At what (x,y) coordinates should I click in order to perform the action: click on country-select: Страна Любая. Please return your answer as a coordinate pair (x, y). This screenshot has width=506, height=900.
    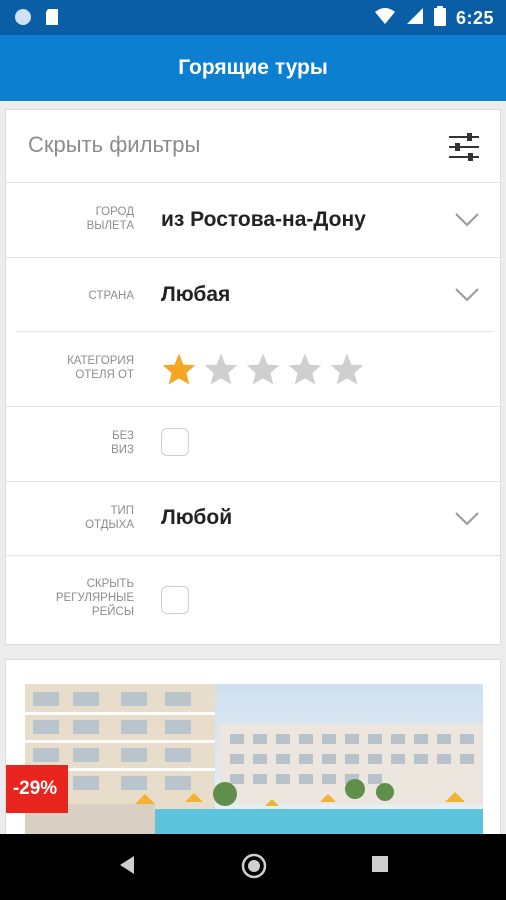
    Looking at the image, I should click on (253, 294).